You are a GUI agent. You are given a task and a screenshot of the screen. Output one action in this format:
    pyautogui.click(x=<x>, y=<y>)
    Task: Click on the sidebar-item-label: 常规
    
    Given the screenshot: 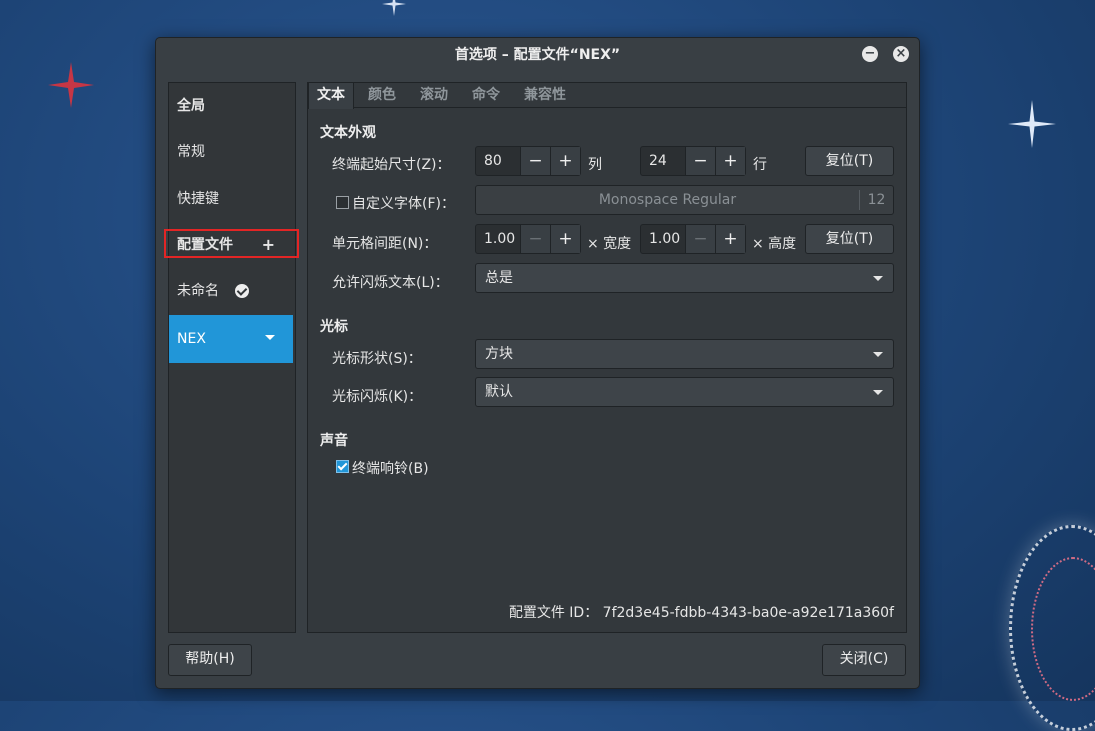 What is the action you would take?
    pyautogui.click(x=191, y=152)
    